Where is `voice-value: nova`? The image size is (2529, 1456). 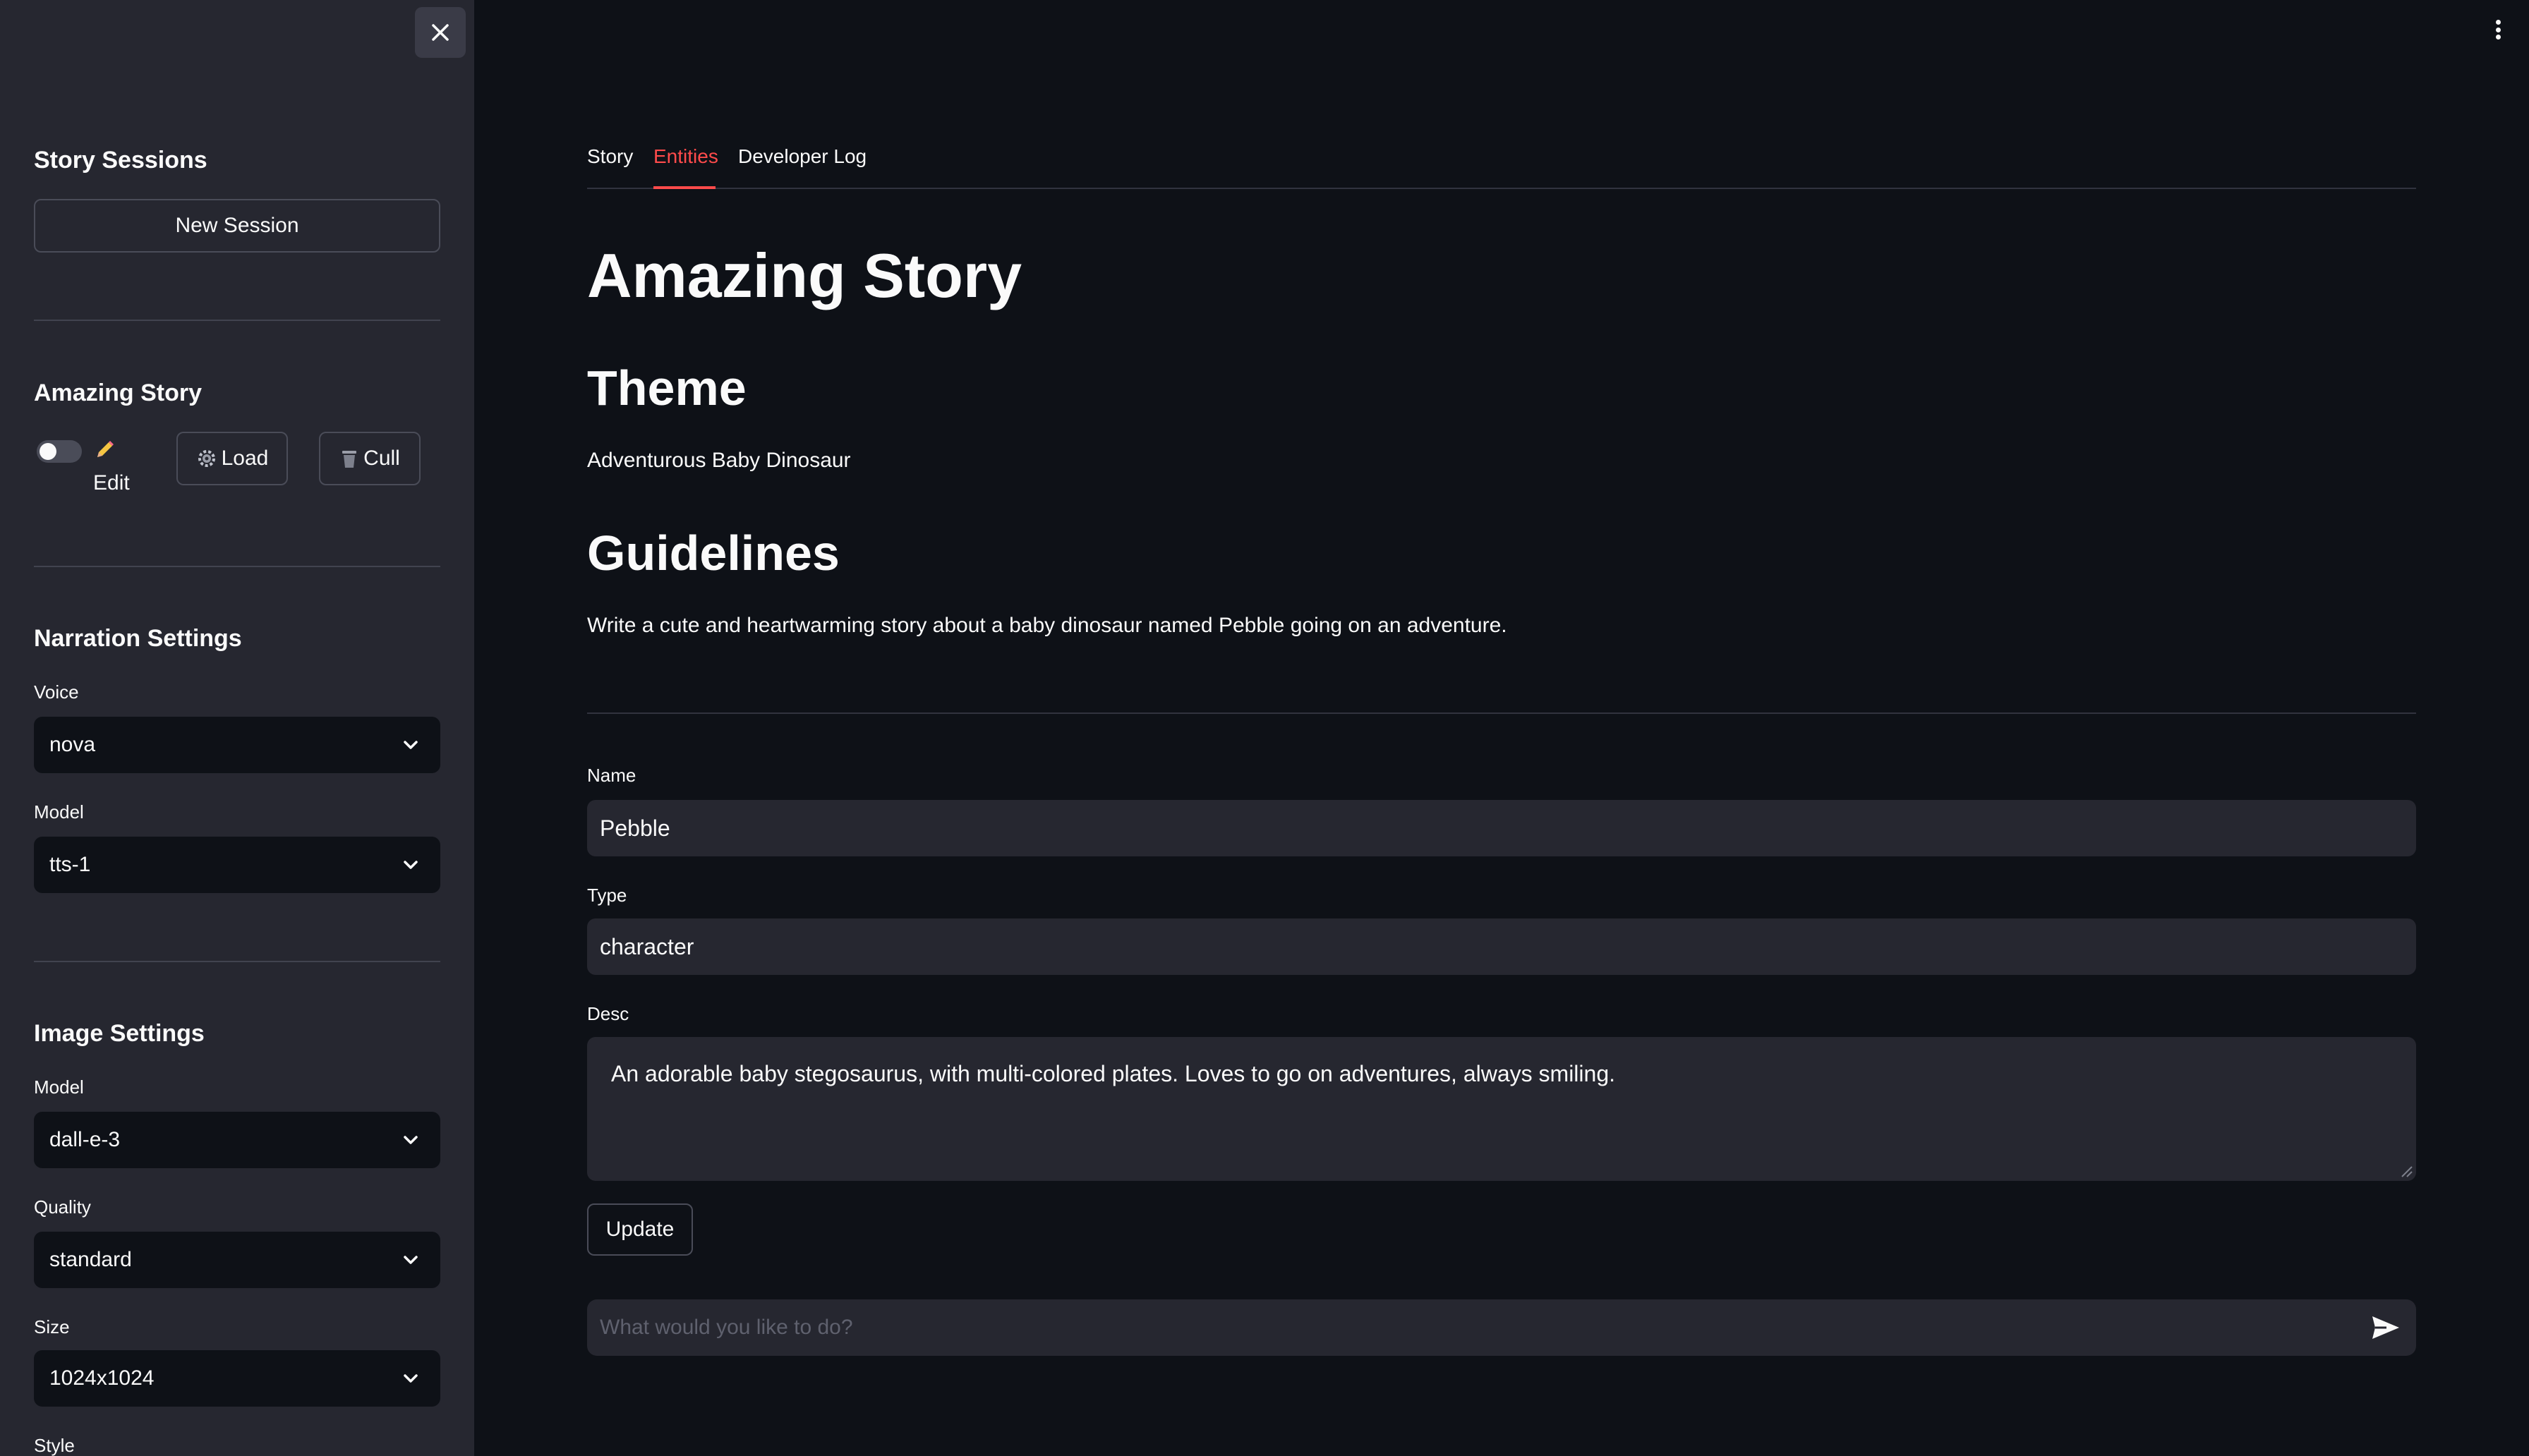 voice-value: nova is located at coordinates (72, 744).